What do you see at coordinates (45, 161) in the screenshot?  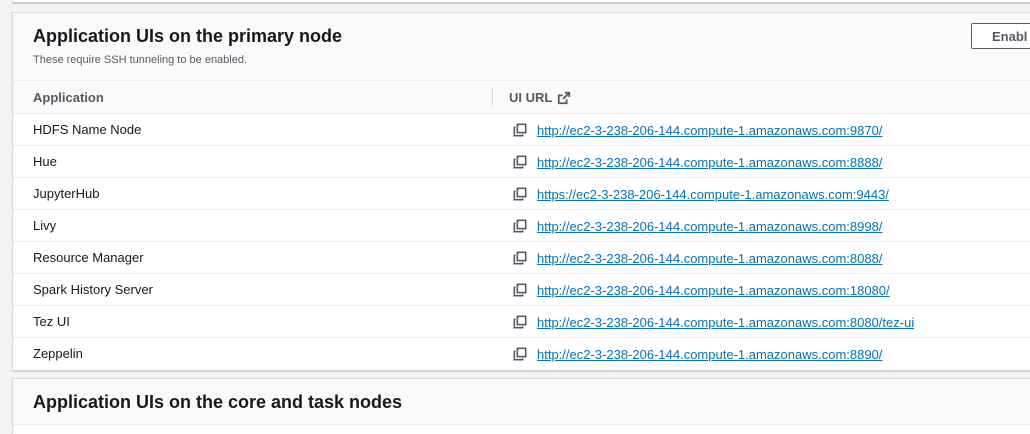 I see `application-name: Hue` at bounding box center [45, 161].